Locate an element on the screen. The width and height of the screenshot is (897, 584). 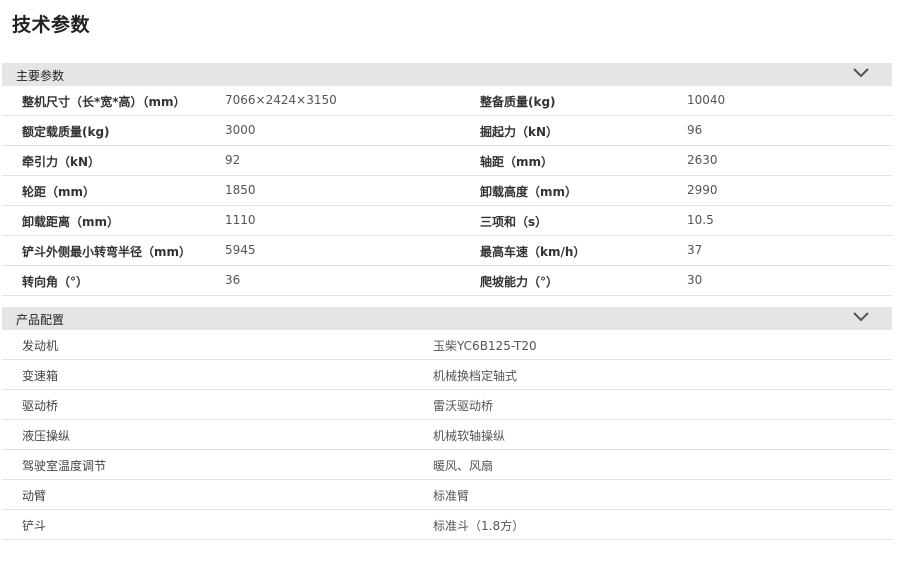
spec-value: 1110 is located at coordinates (240, 220).